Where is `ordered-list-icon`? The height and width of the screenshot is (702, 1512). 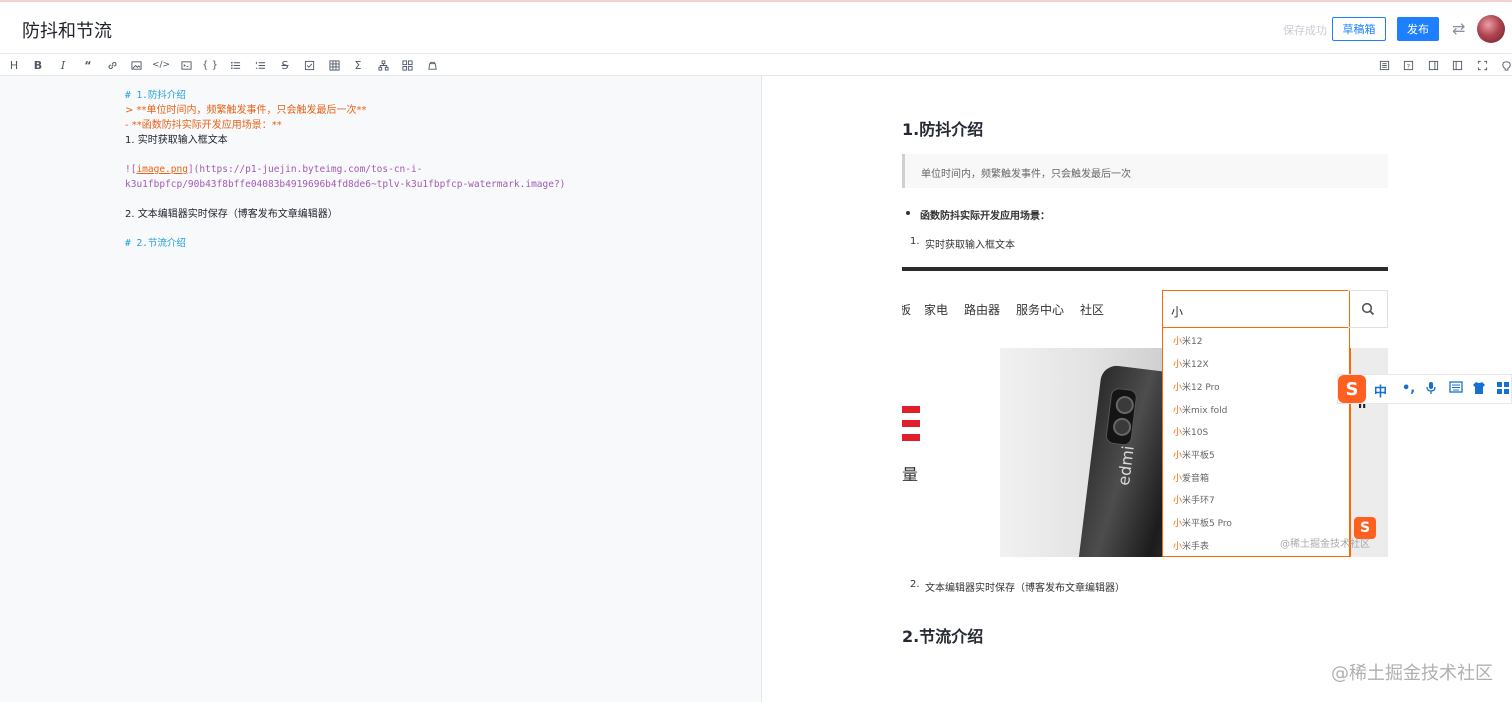
ordered-list-icon is located at coordinates (260, 65).